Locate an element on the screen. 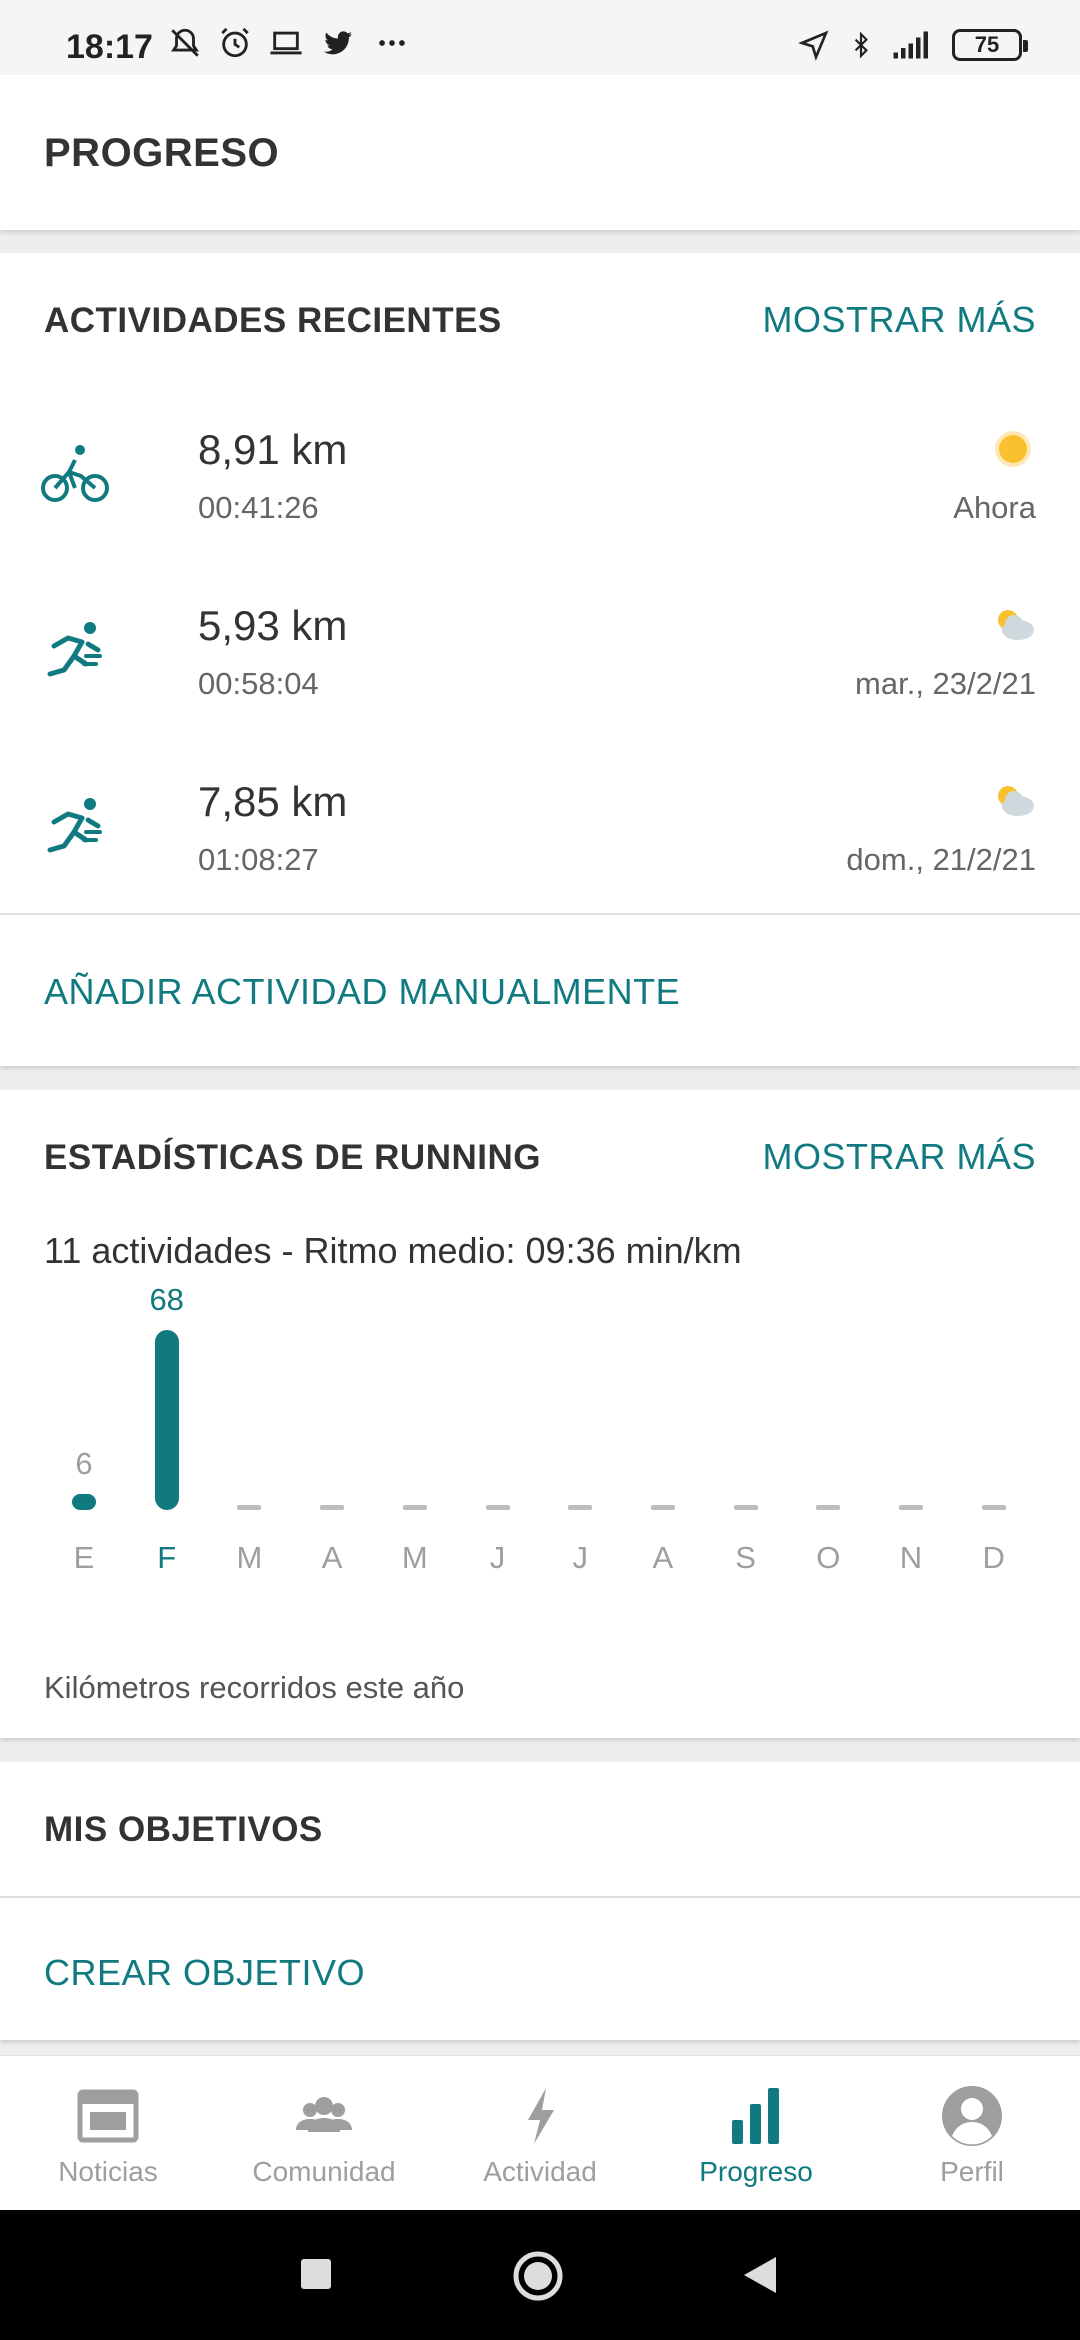 The image size is (1080, 2340). running-stats-title: ESTADÍSTICAS DE RUNNING is located at coordinates (292, 1157).